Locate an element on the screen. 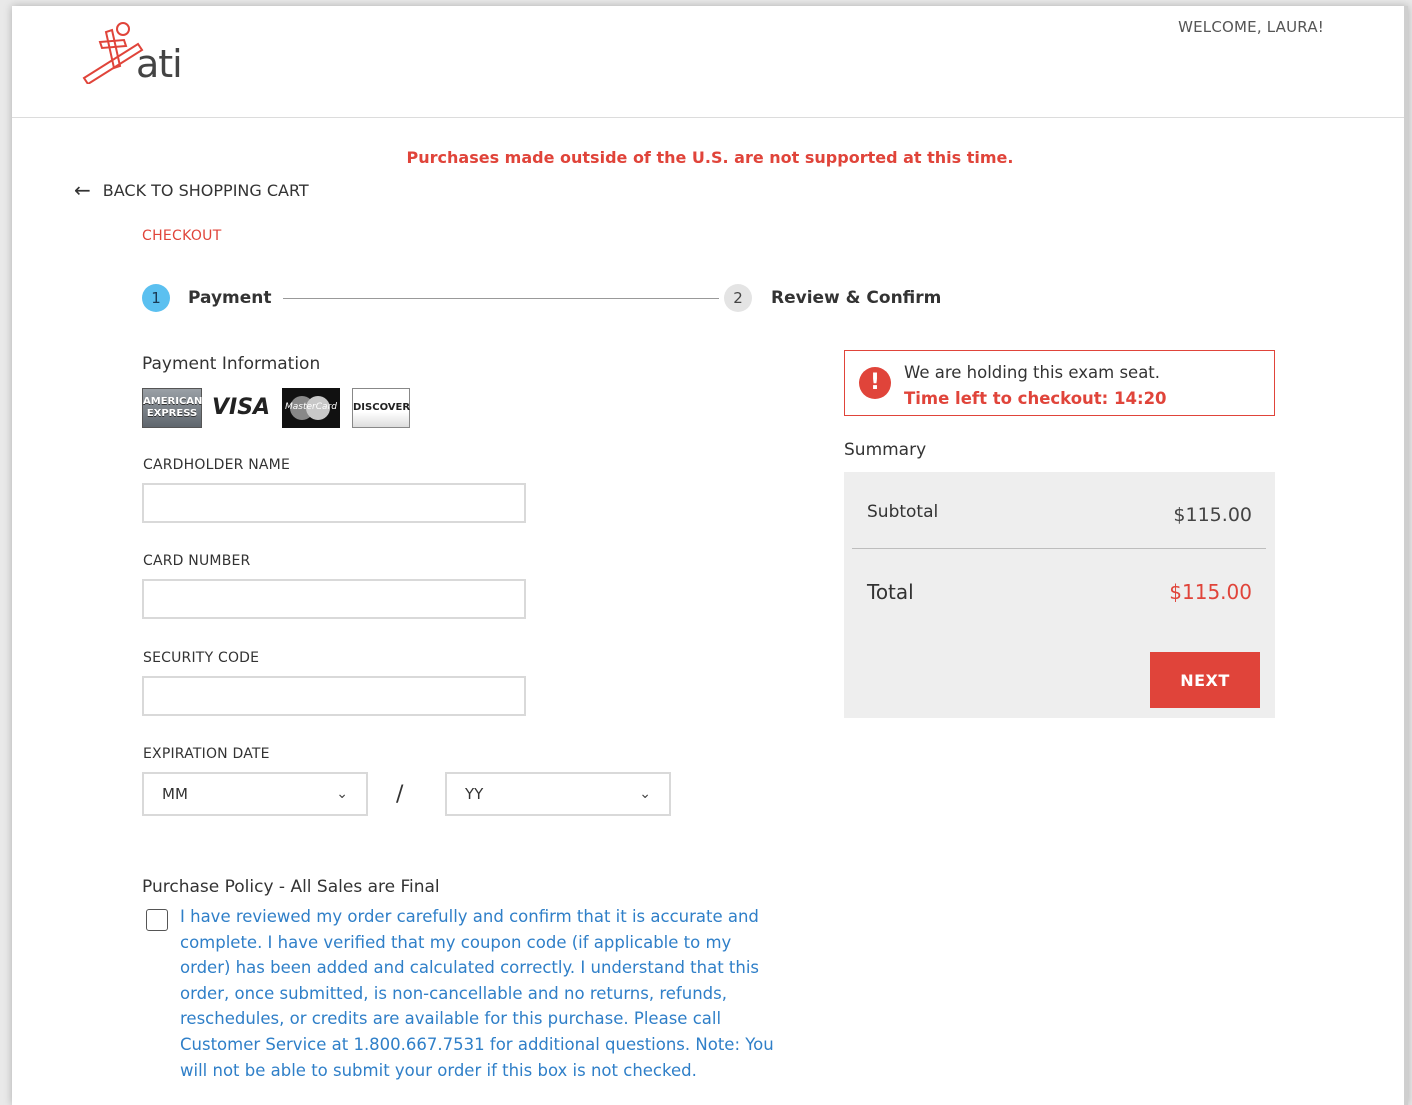 The image size is (1412, 1105). logo-text: ati is located at coordinates (159, 64).